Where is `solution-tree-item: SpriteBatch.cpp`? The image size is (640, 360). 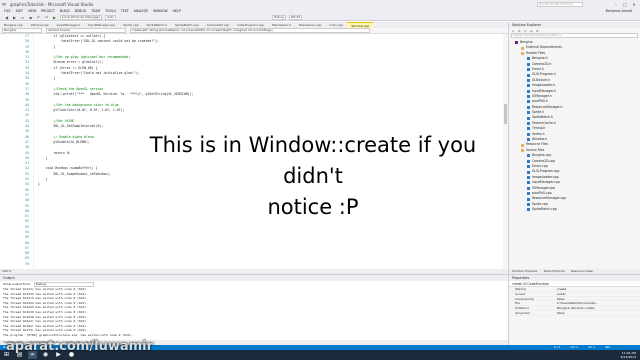 solution-tree-item: SpriteBatch.cpp is located at coordinates (574, 209).